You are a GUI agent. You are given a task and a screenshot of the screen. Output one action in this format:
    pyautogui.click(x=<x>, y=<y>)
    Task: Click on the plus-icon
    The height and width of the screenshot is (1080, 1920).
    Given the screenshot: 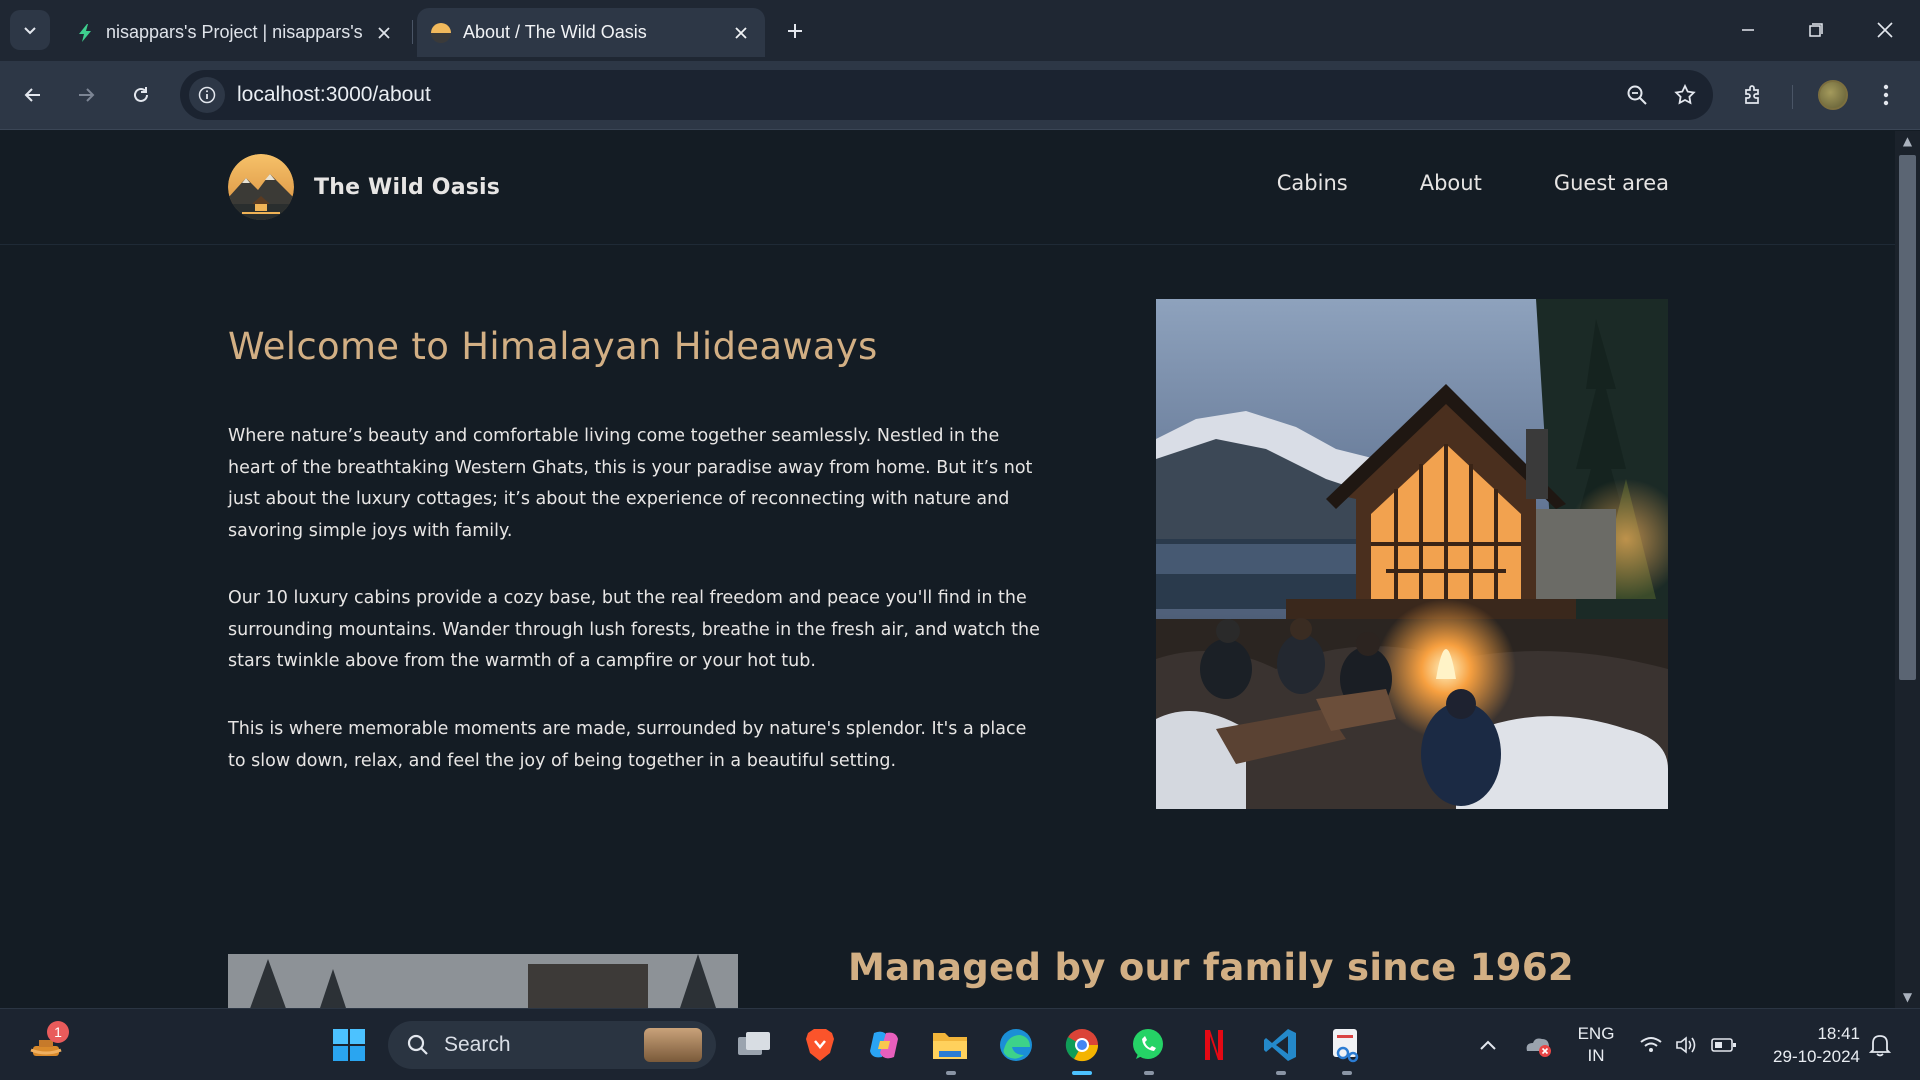 What is the action you would take?
    pyautogui.click(x=795, y=31)
    